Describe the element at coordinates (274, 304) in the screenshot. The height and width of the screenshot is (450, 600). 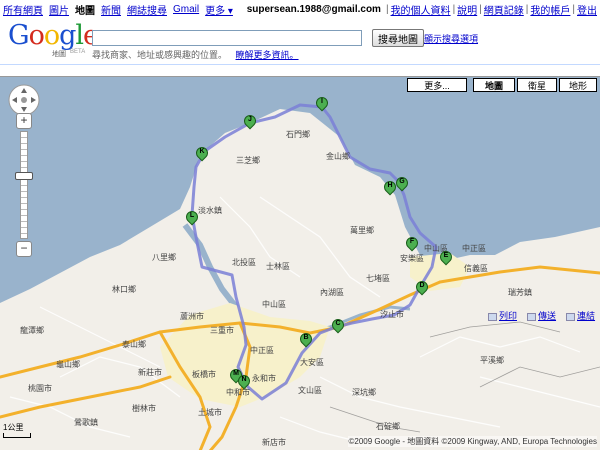
I see `place-label: 中山區` at that location.